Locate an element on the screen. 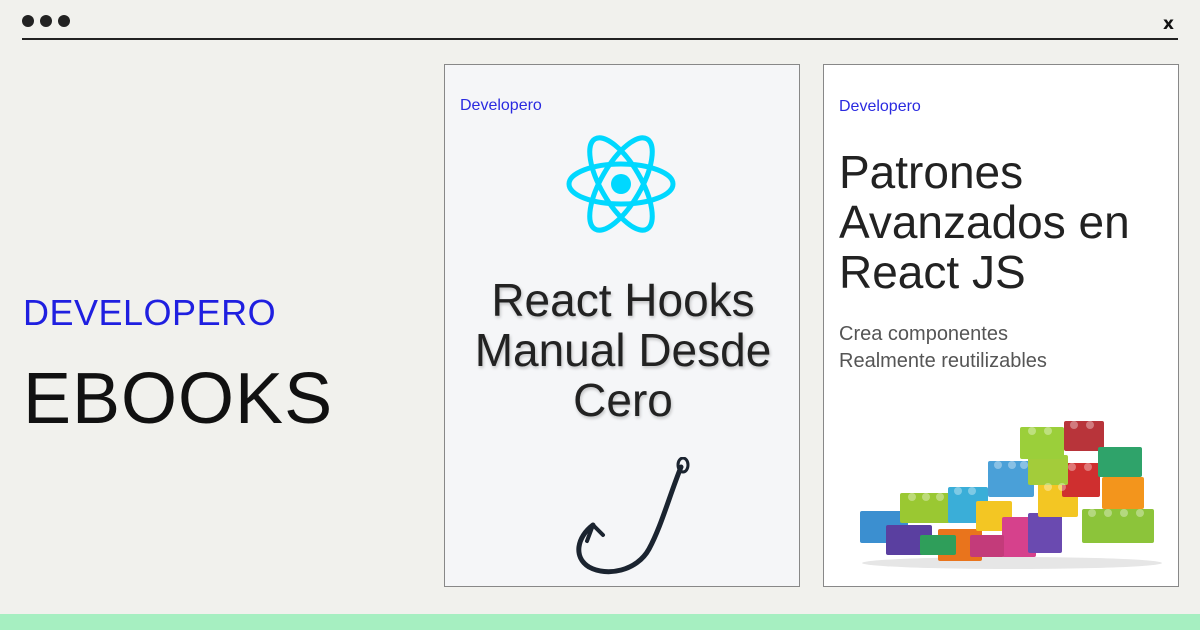 Image resolution: width=1200 pixels, height=630 pixels. book-title: React Hooks Manual Desde Cero is located at coordinates (623, 350).